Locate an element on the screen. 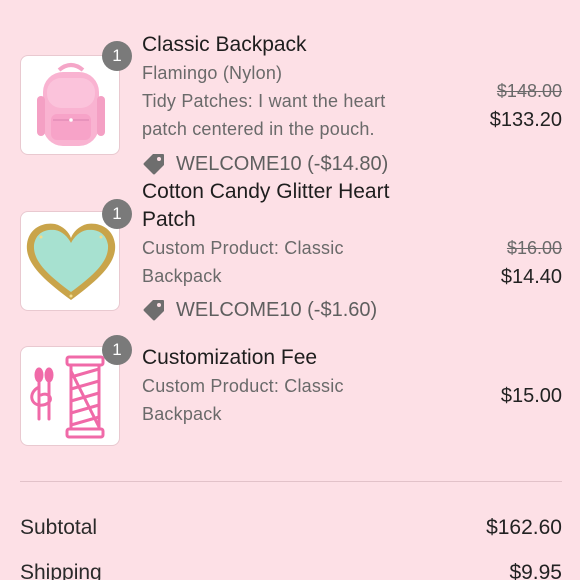 The image size is (580, 580). summary-divider is located at coordinates (291, 481).